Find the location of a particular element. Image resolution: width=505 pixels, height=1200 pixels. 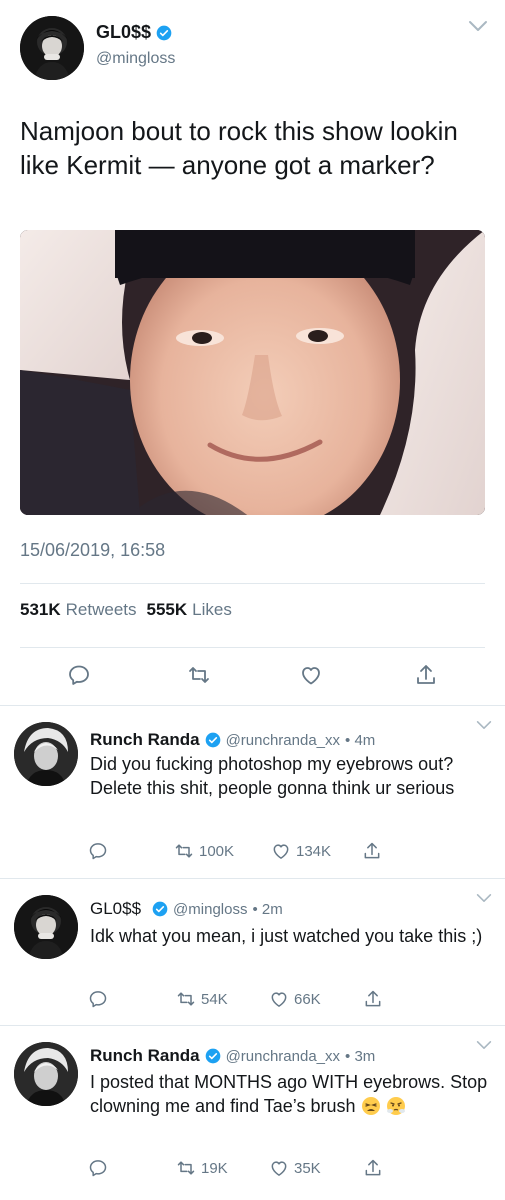

author-handle: @mingloss is located at coordinates (135, 59).